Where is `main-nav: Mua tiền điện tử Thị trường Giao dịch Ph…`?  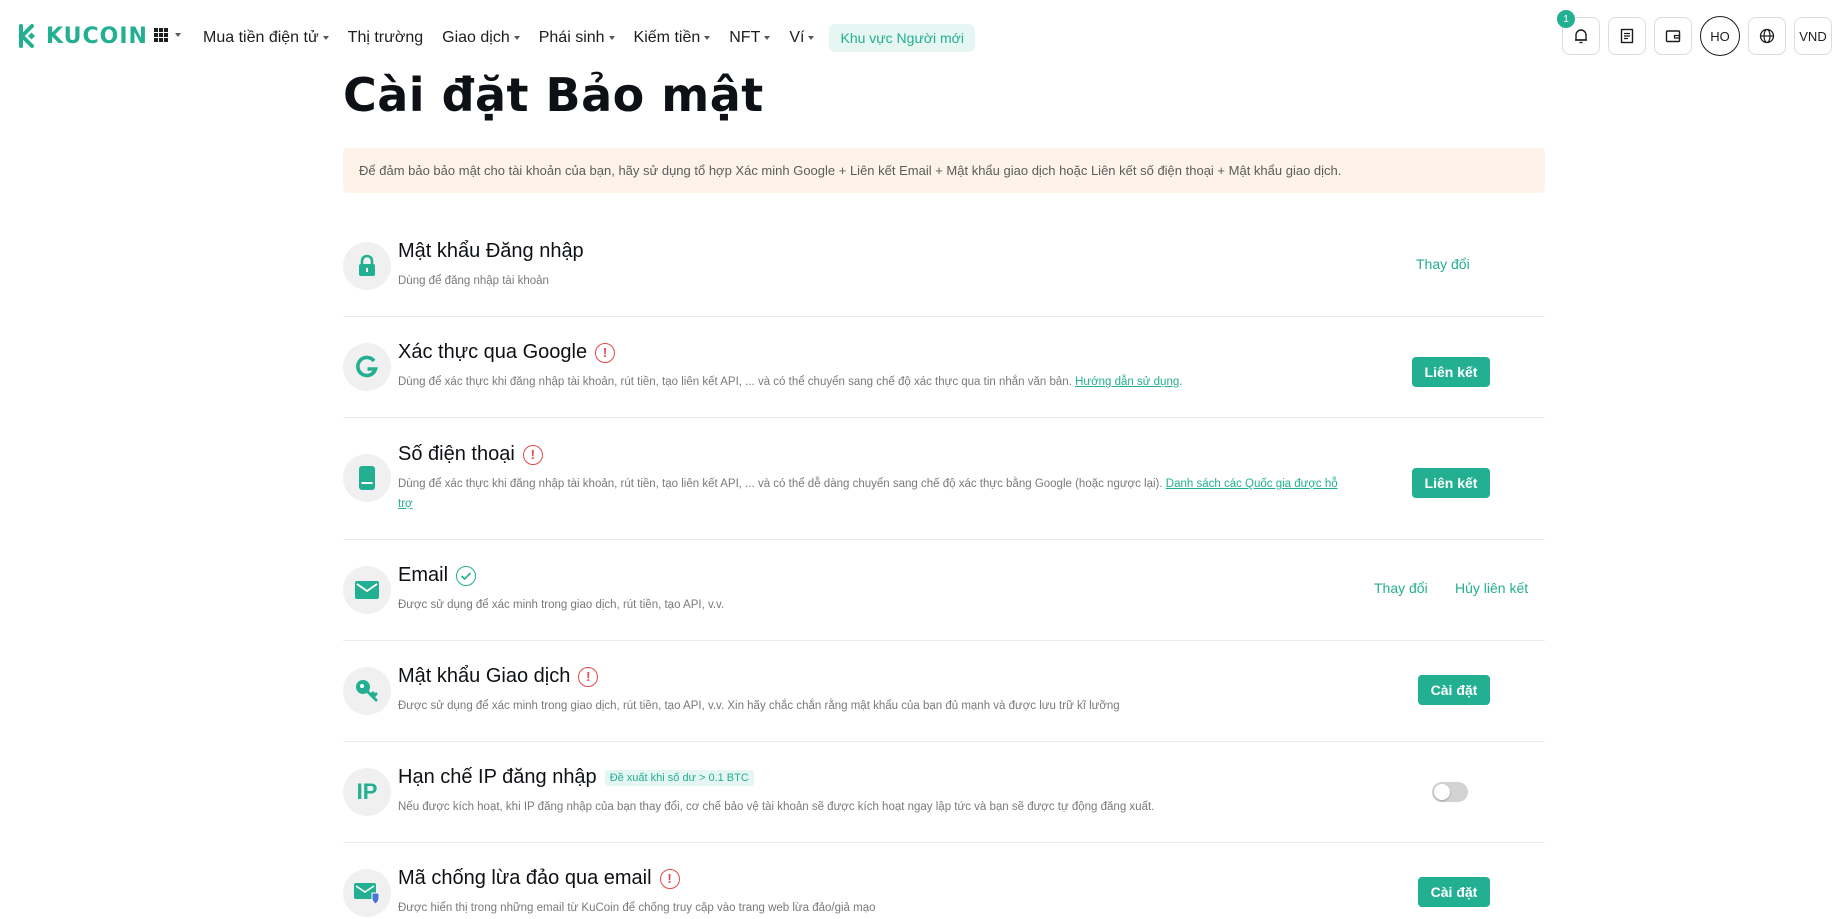
main-nav: Mua tiền điện tử Thị trường Giao dịch Ph… is located at coordinates (589, 38).